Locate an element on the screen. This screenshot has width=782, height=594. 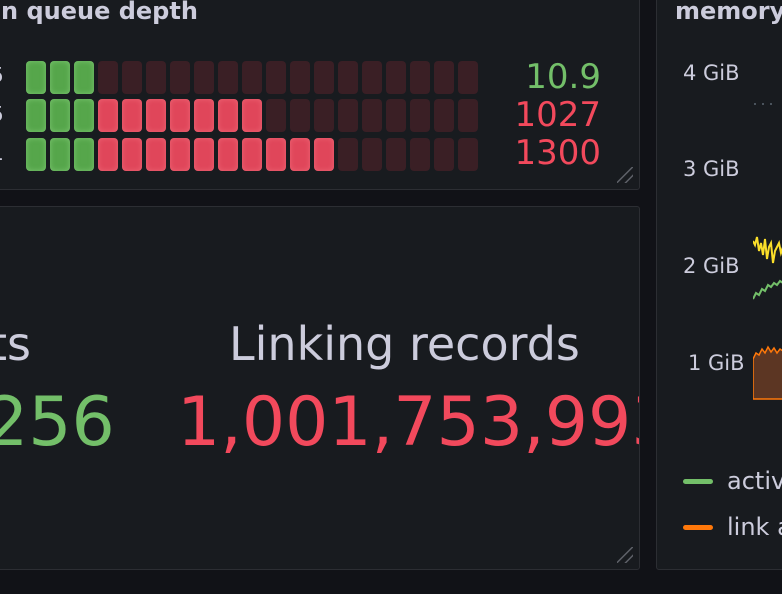
link-series-area is located at coordinates (767, 372).